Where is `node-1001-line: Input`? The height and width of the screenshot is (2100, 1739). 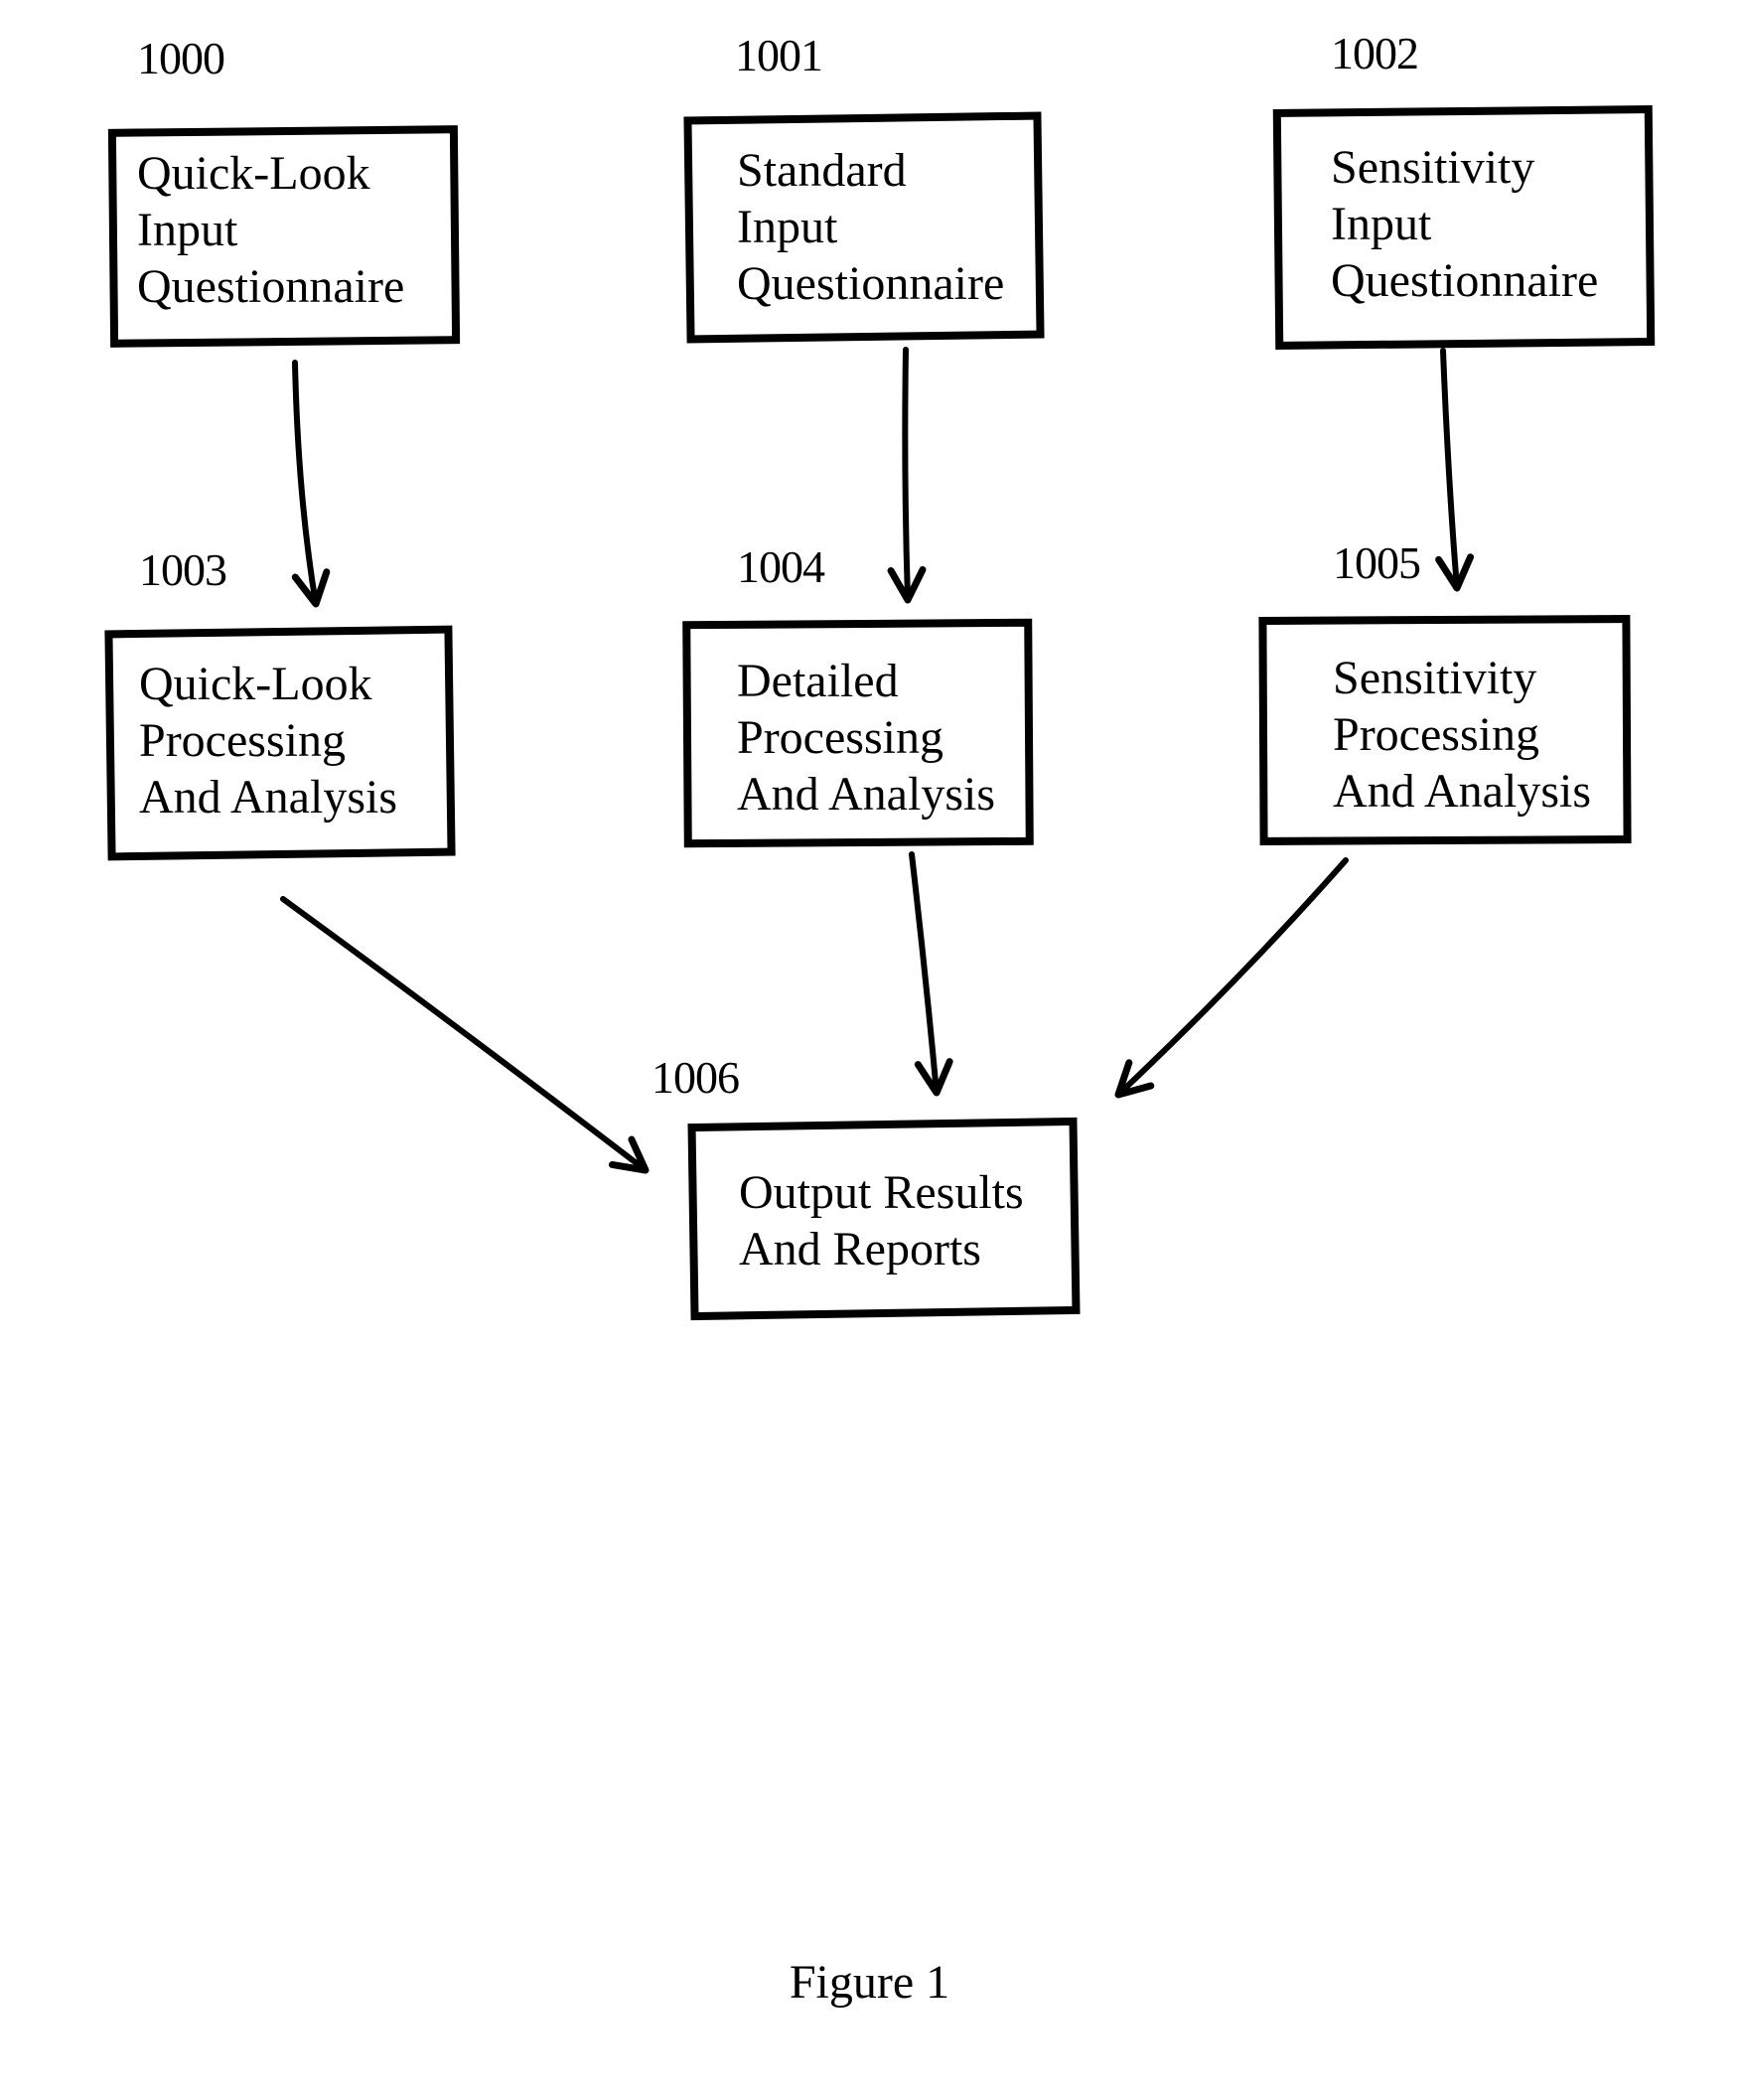 node-1001-line: Input is located at coordinates (787, 227).